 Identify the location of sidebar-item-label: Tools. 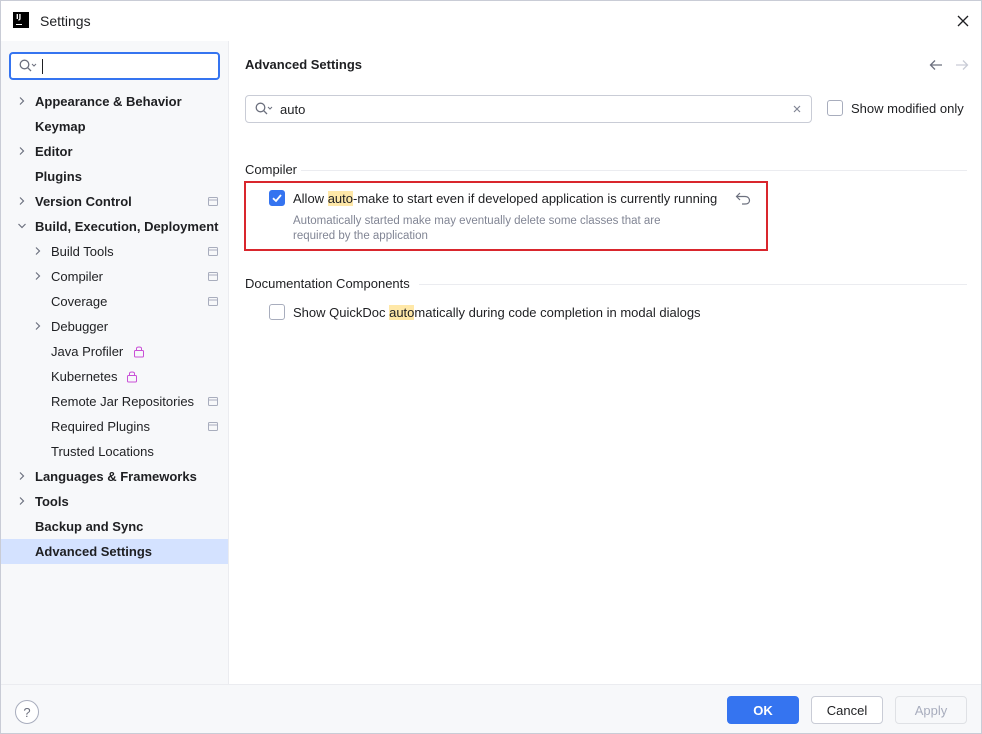
(52, 501).